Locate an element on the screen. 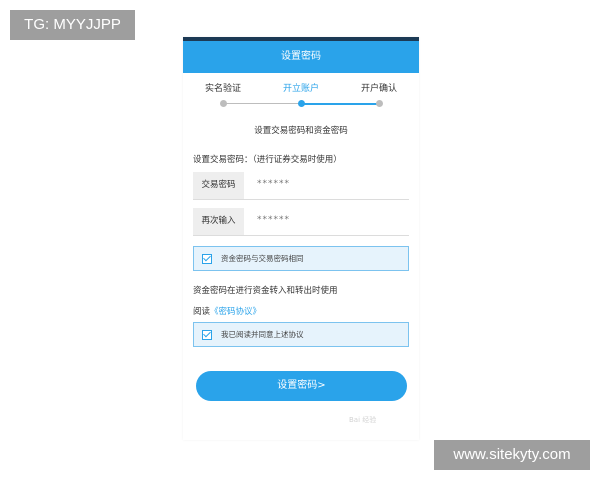 This screenshot has width=600, height=480. same-password-checkbox is located at coordinates (207, 258).